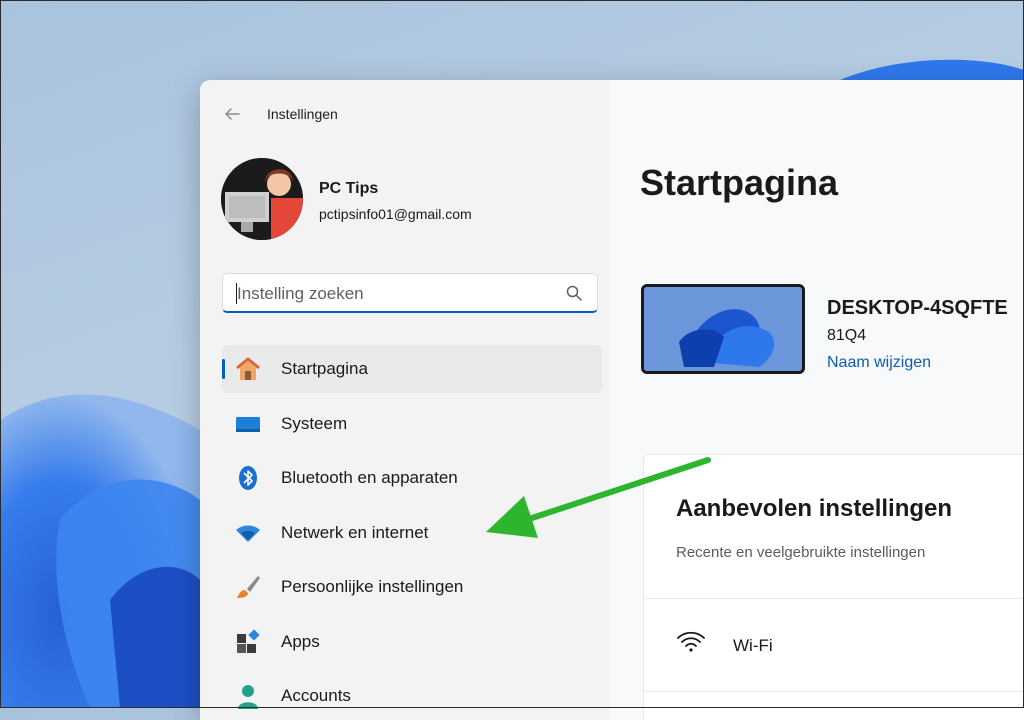 This screenshot has height=720, width=1024. I want to click on sidebar-item-label: Persoonlijke instellingen, so click(372, 586).